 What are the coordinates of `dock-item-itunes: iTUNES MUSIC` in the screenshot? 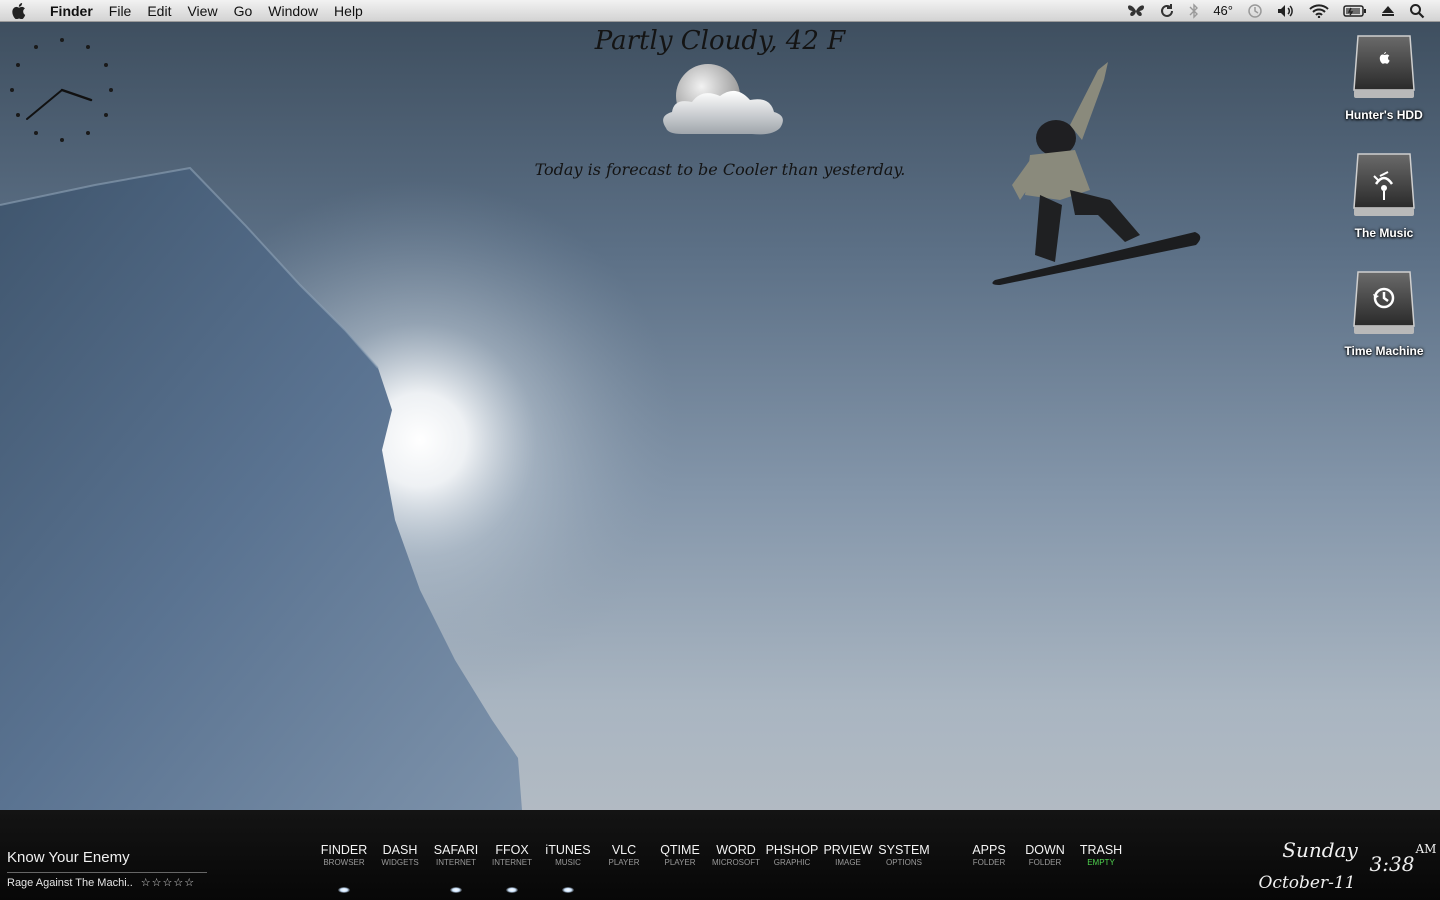 It's located at (568, 868).